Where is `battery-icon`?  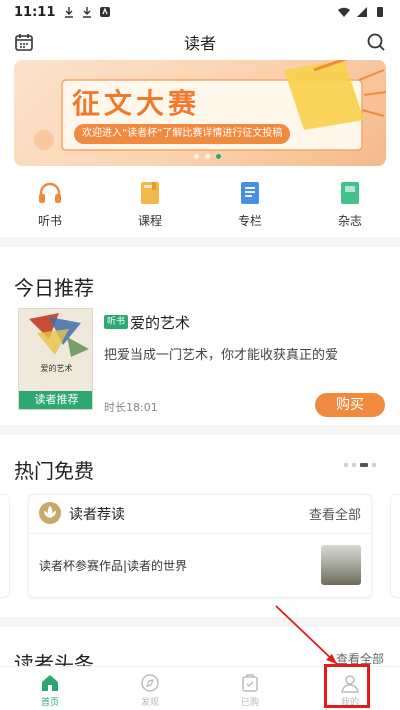
battery-icon is located at coordinates (380, 12).